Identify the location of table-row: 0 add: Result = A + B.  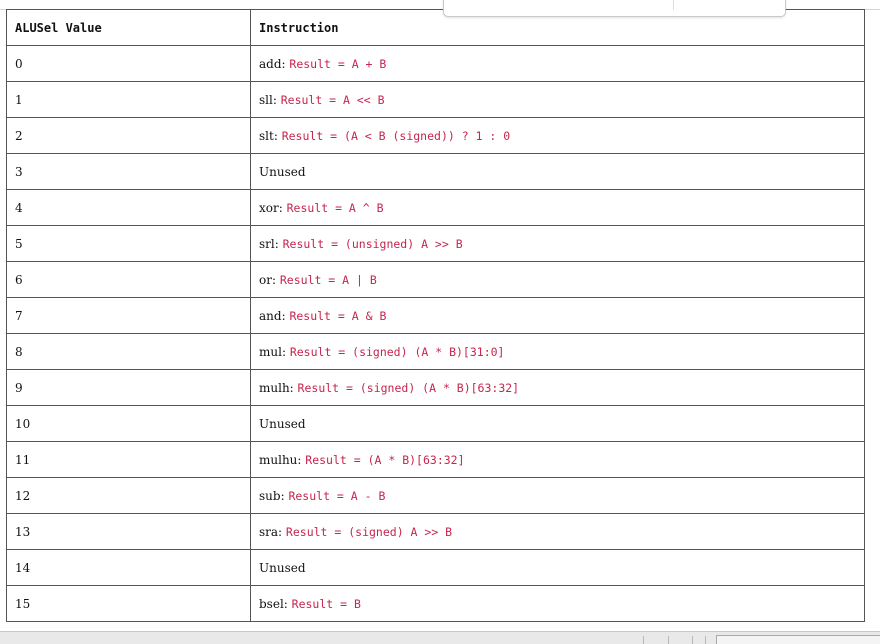
(435, 63).